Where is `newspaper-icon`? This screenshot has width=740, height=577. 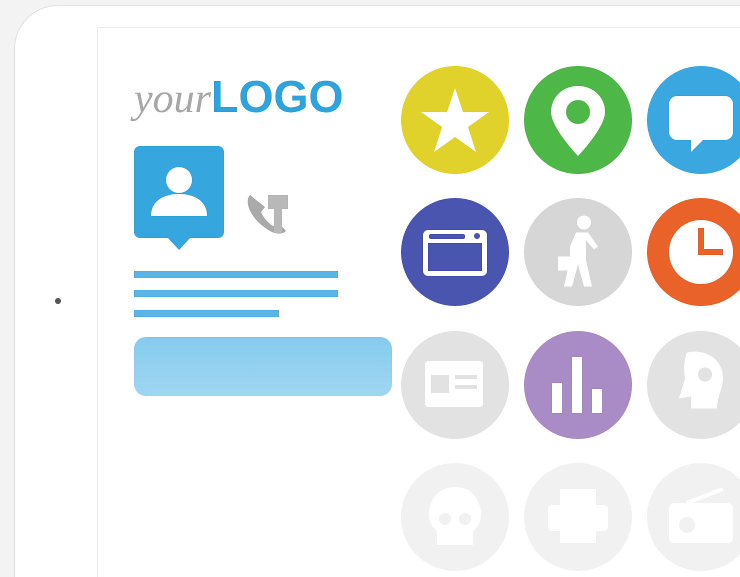 newspaper-icon is located at coordinates (454, 384).